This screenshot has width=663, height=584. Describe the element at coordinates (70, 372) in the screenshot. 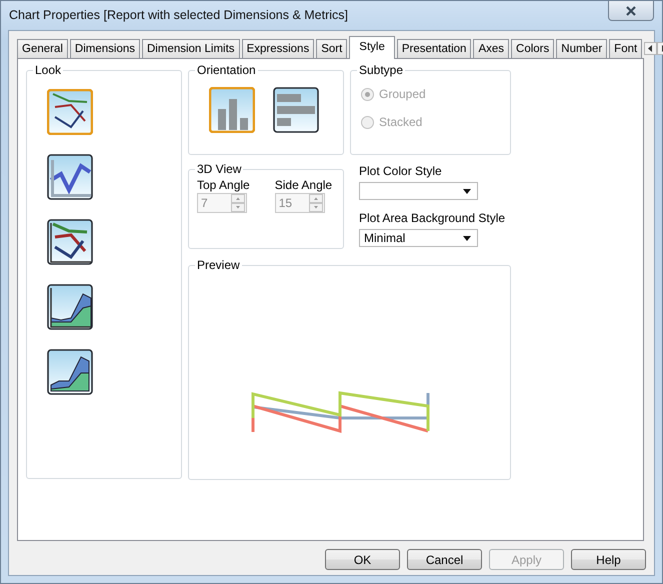

I see `area-3d-chart-icon` at that location.